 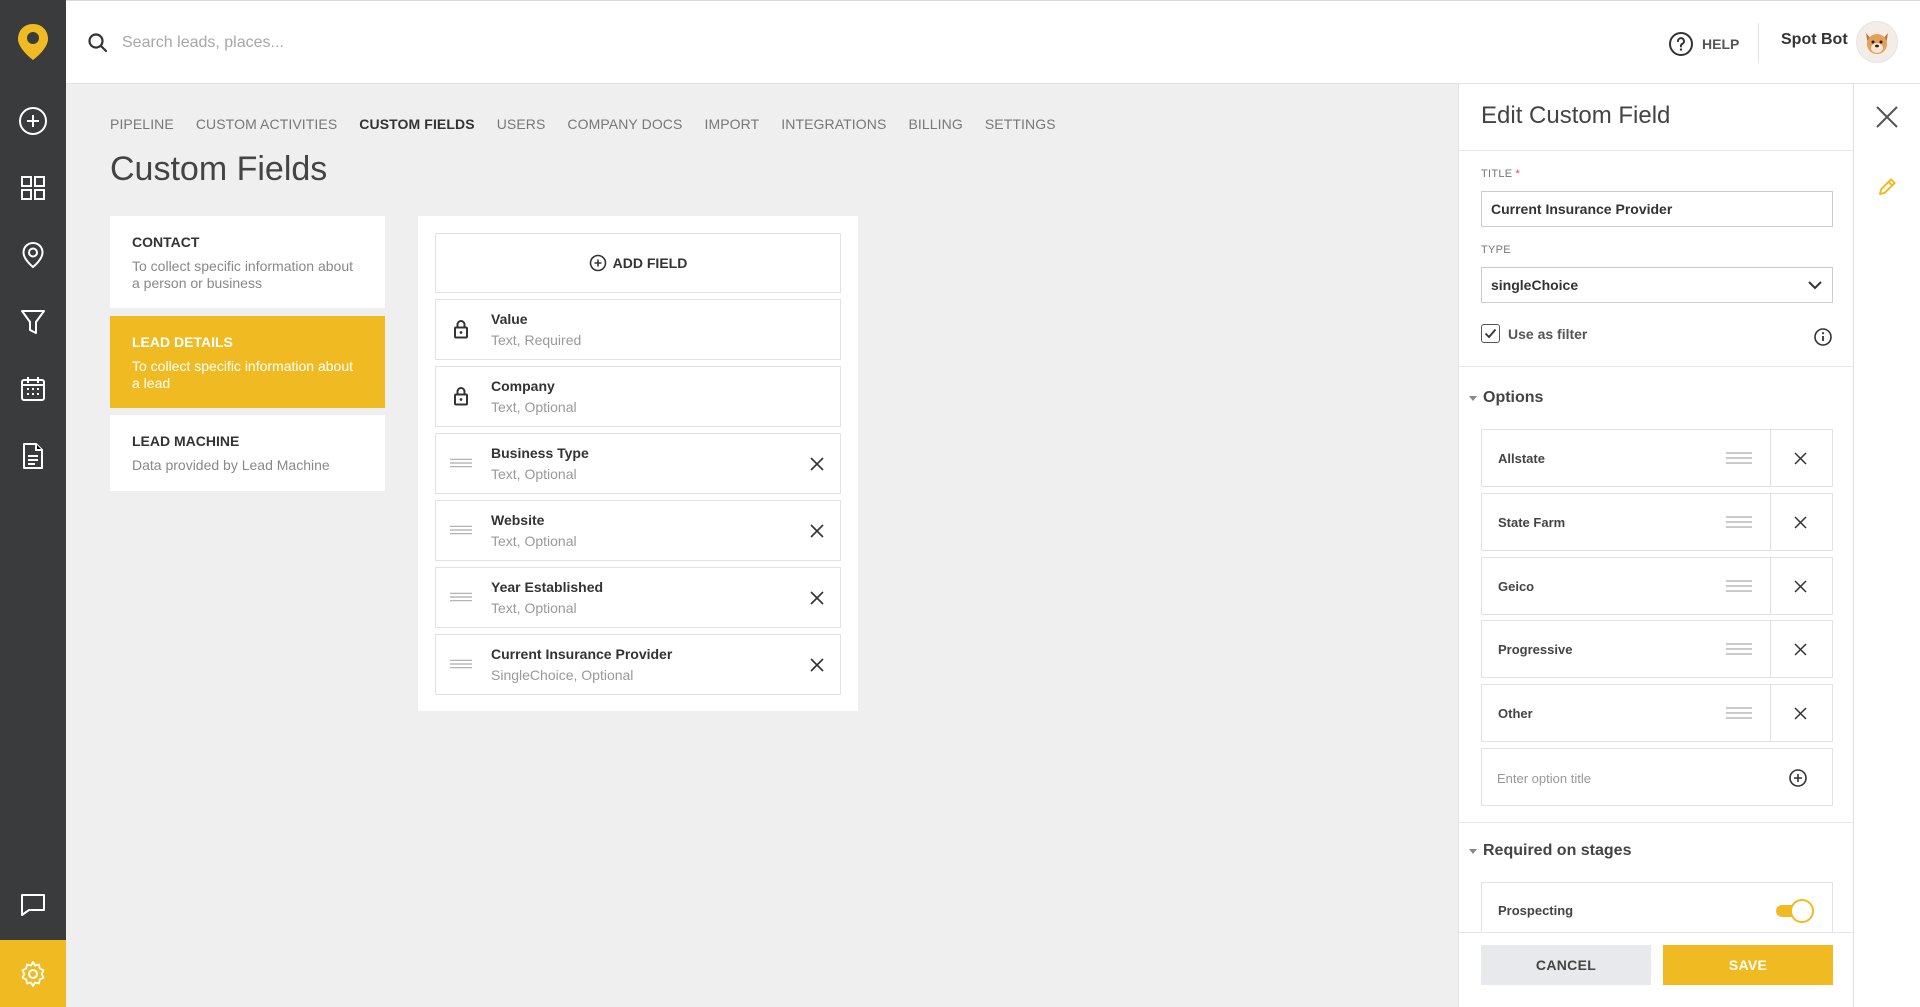 What do you see at coordinates (1657, 209) in the screenshot?
I see `title-field` at bounding box center [1657, 209].